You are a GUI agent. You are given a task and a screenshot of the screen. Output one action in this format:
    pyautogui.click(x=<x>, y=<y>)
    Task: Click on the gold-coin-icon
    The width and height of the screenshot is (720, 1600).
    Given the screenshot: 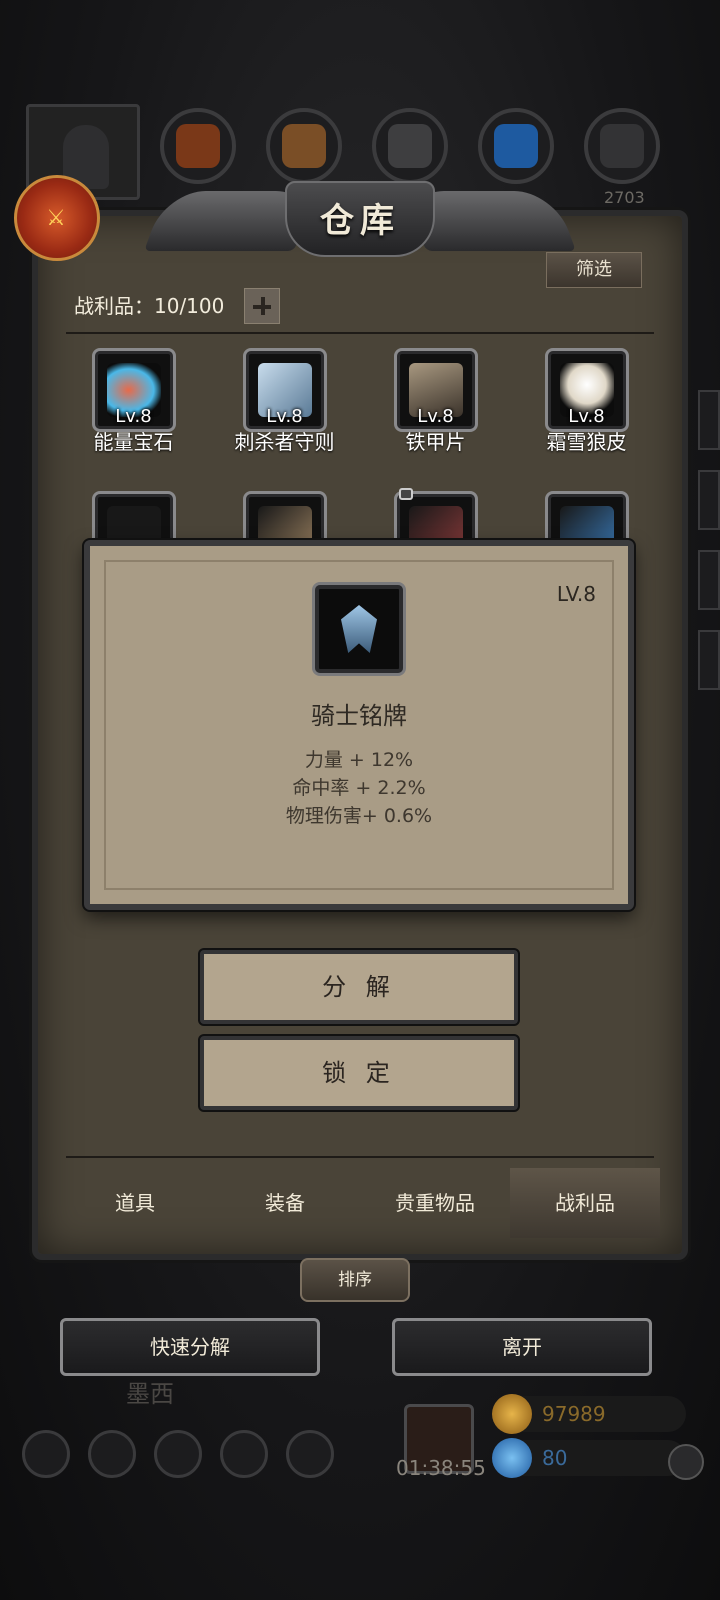 What is the action you would take?
    pyautogui.click(x=512, y=1414)
    